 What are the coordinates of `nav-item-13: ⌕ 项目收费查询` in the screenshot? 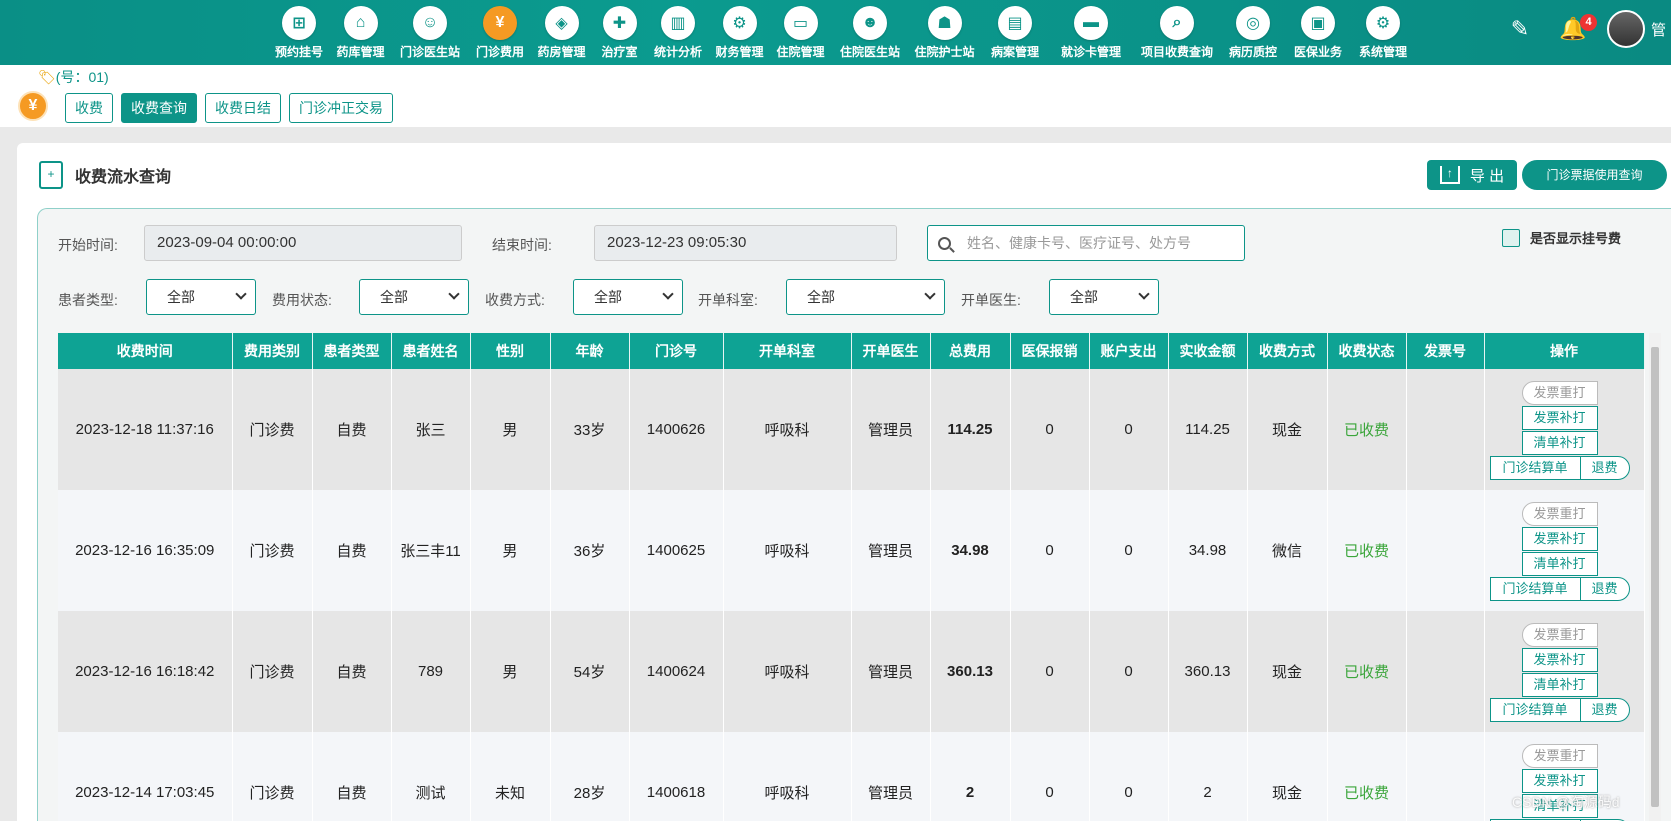 It's located at (1177, 33).